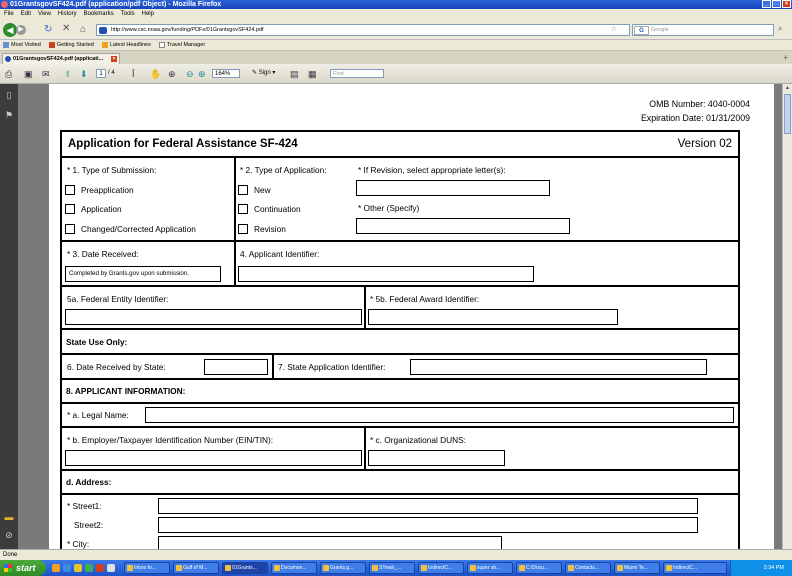  I want to click on federal-award-input, so click(493, 317).